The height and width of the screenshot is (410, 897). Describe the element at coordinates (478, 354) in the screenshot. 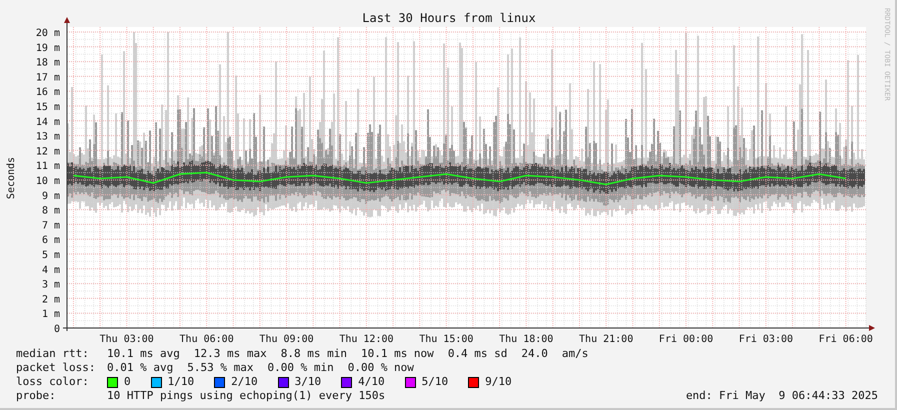

I see `stat-value: 0.4 ms sd` at that location.